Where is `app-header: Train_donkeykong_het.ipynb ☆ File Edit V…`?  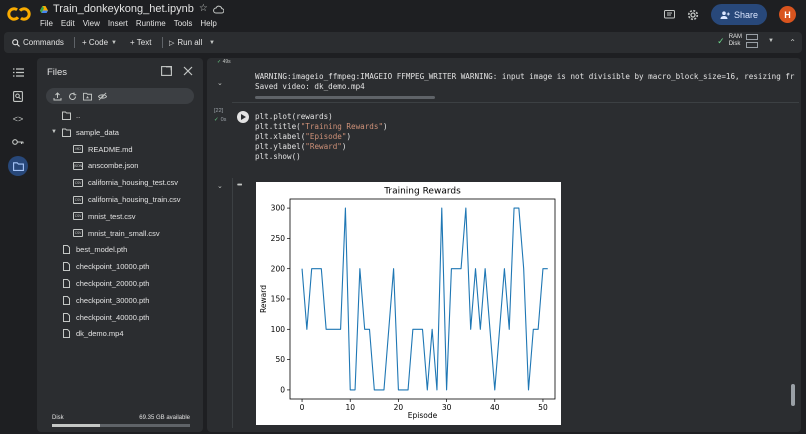
app-header: Train_donkeykong_het.ipynb ☆ File Edit V… is located at coordinates (403, 16).